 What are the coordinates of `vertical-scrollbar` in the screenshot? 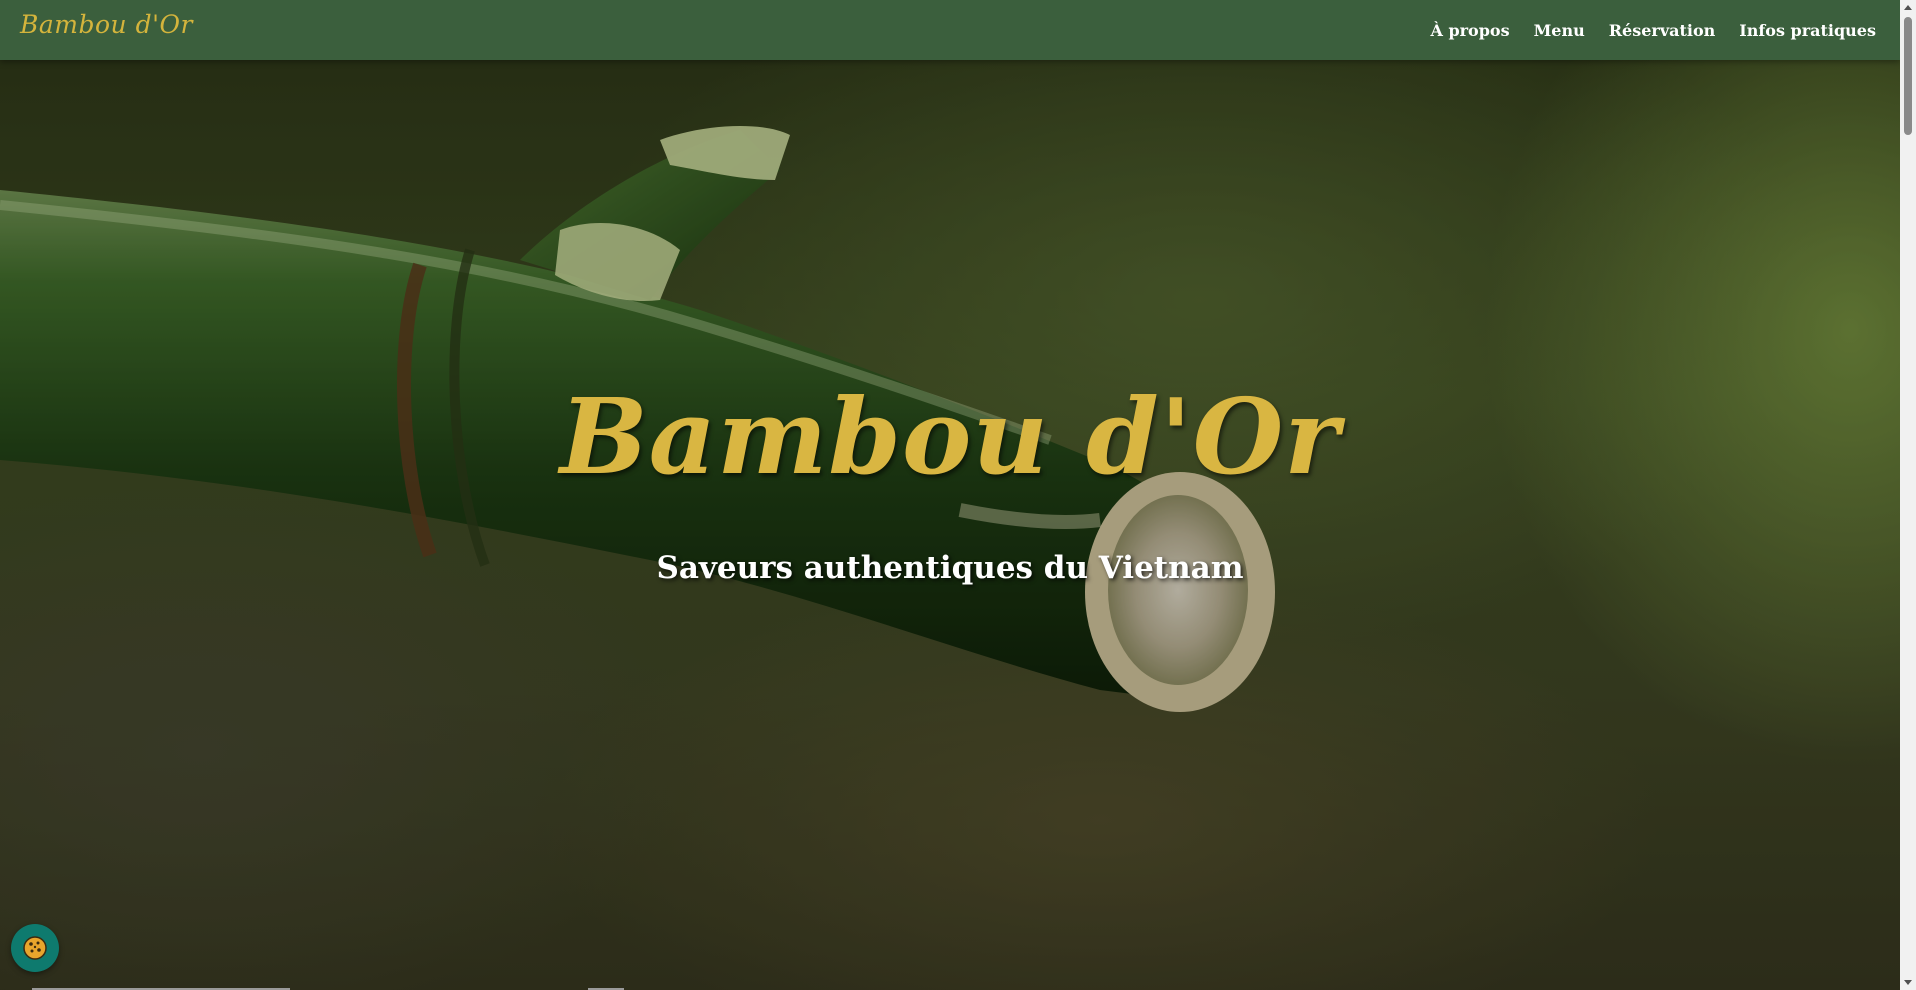 It's located at (1908, 495).